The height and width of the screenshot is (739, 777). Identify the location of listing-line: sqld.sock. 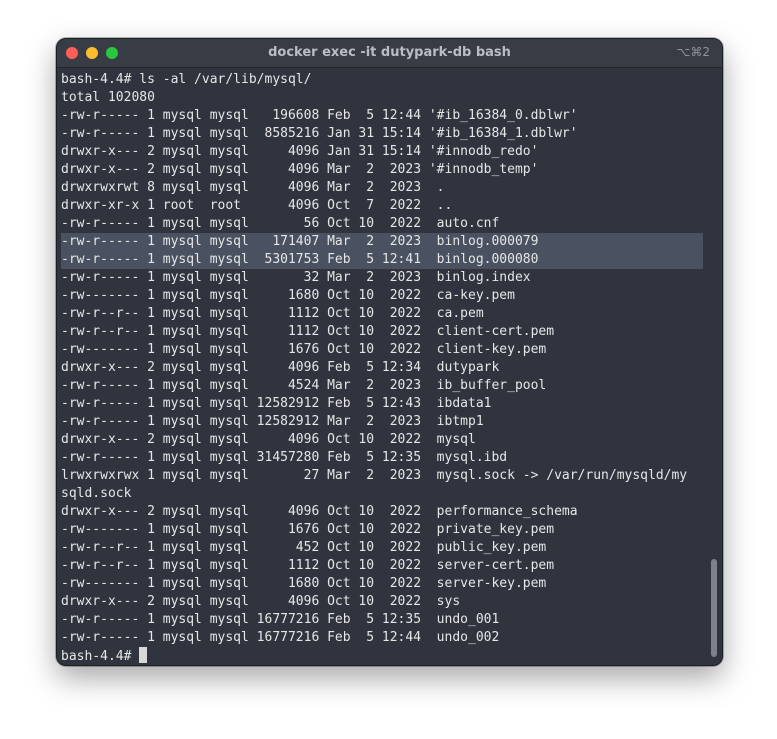
(96, 493).